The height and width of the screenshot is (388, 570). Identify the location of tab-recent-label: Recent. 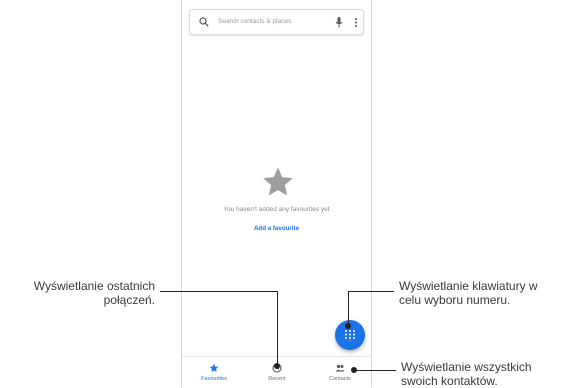
(277, 379).